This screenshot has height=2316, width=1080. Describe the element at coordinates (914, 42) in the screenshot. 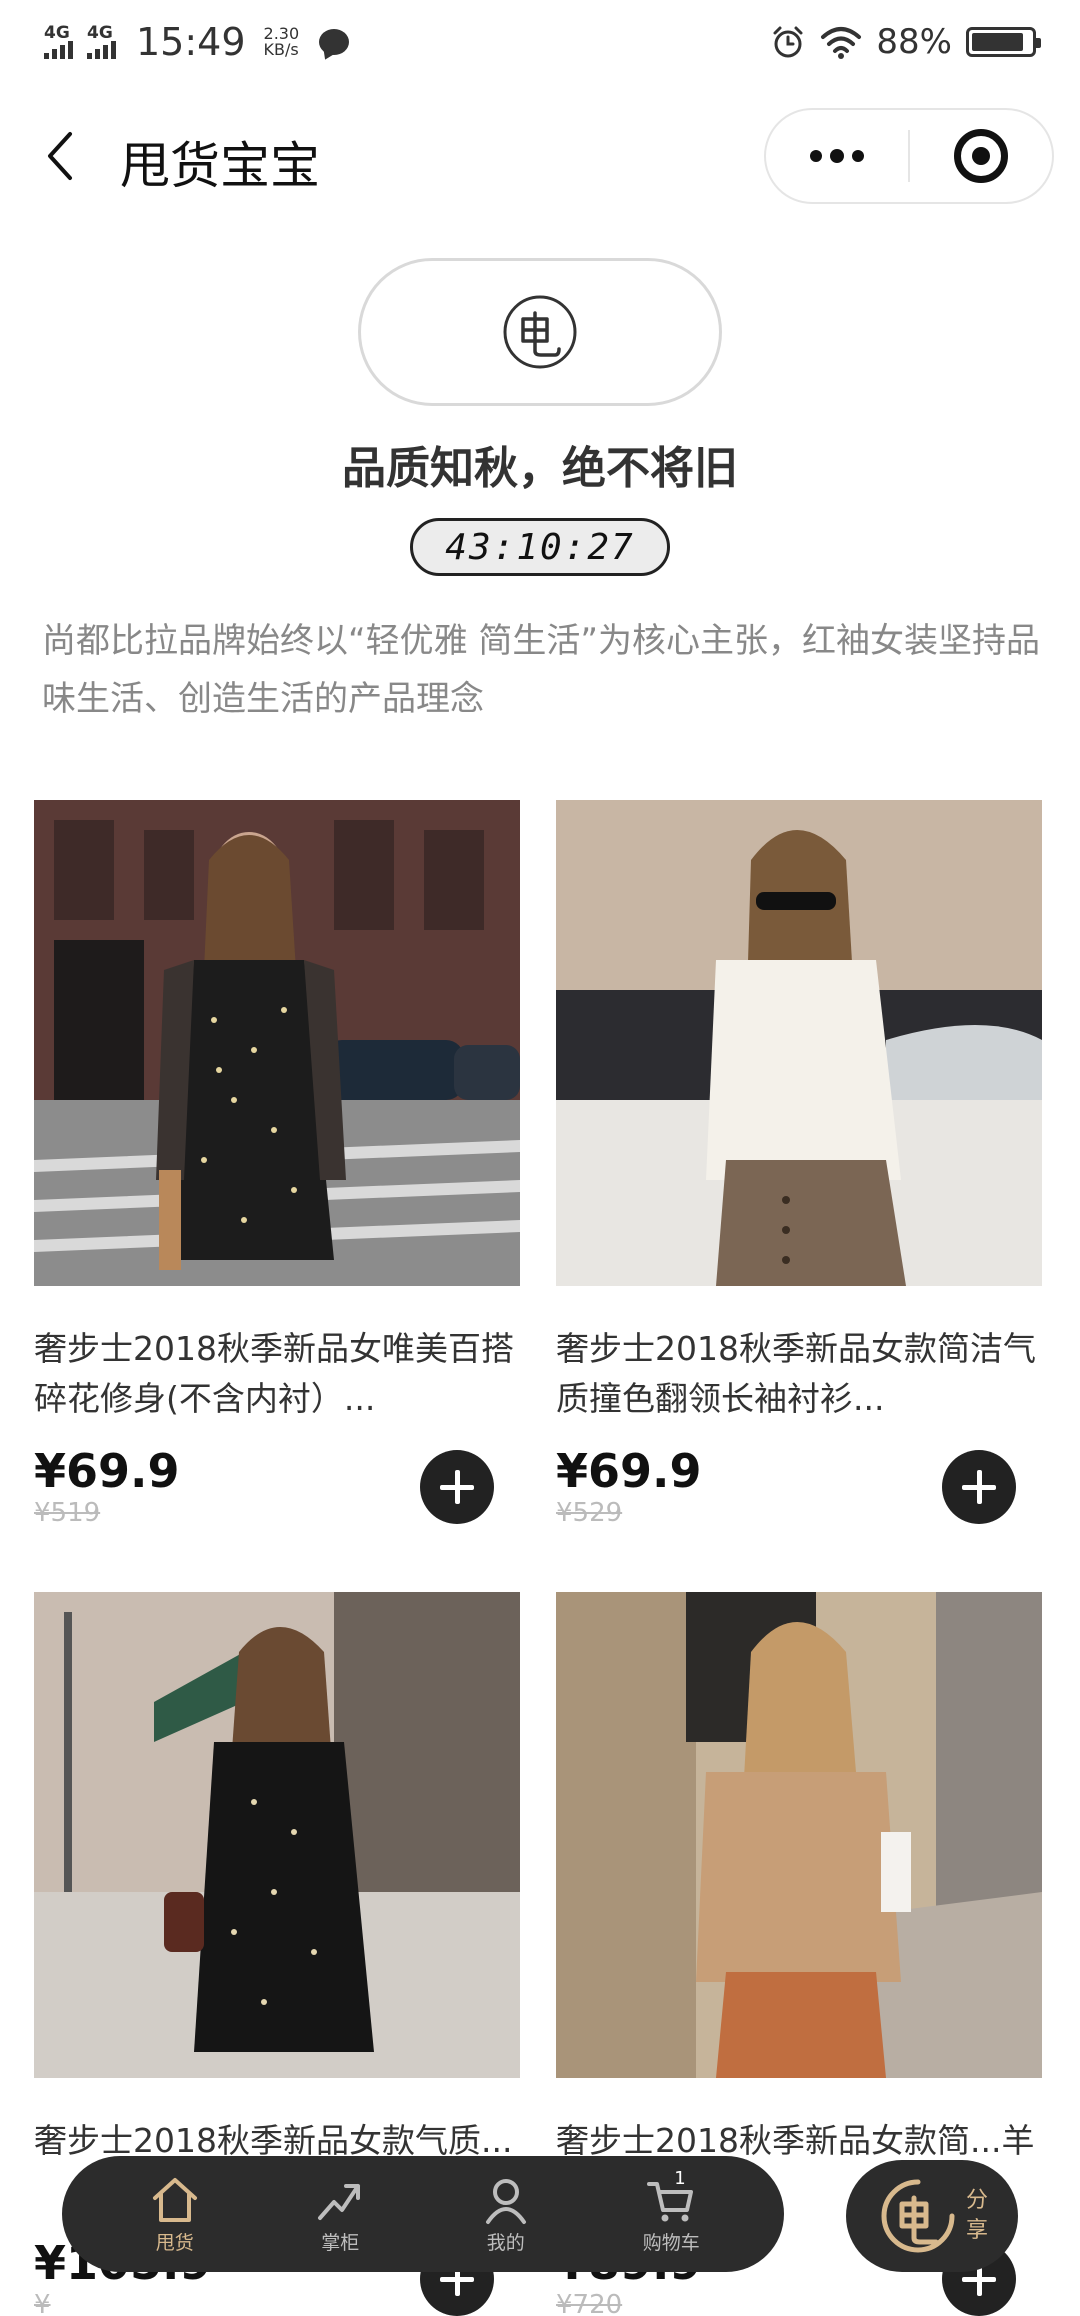

I see `battery-percent: 88%` at that location.